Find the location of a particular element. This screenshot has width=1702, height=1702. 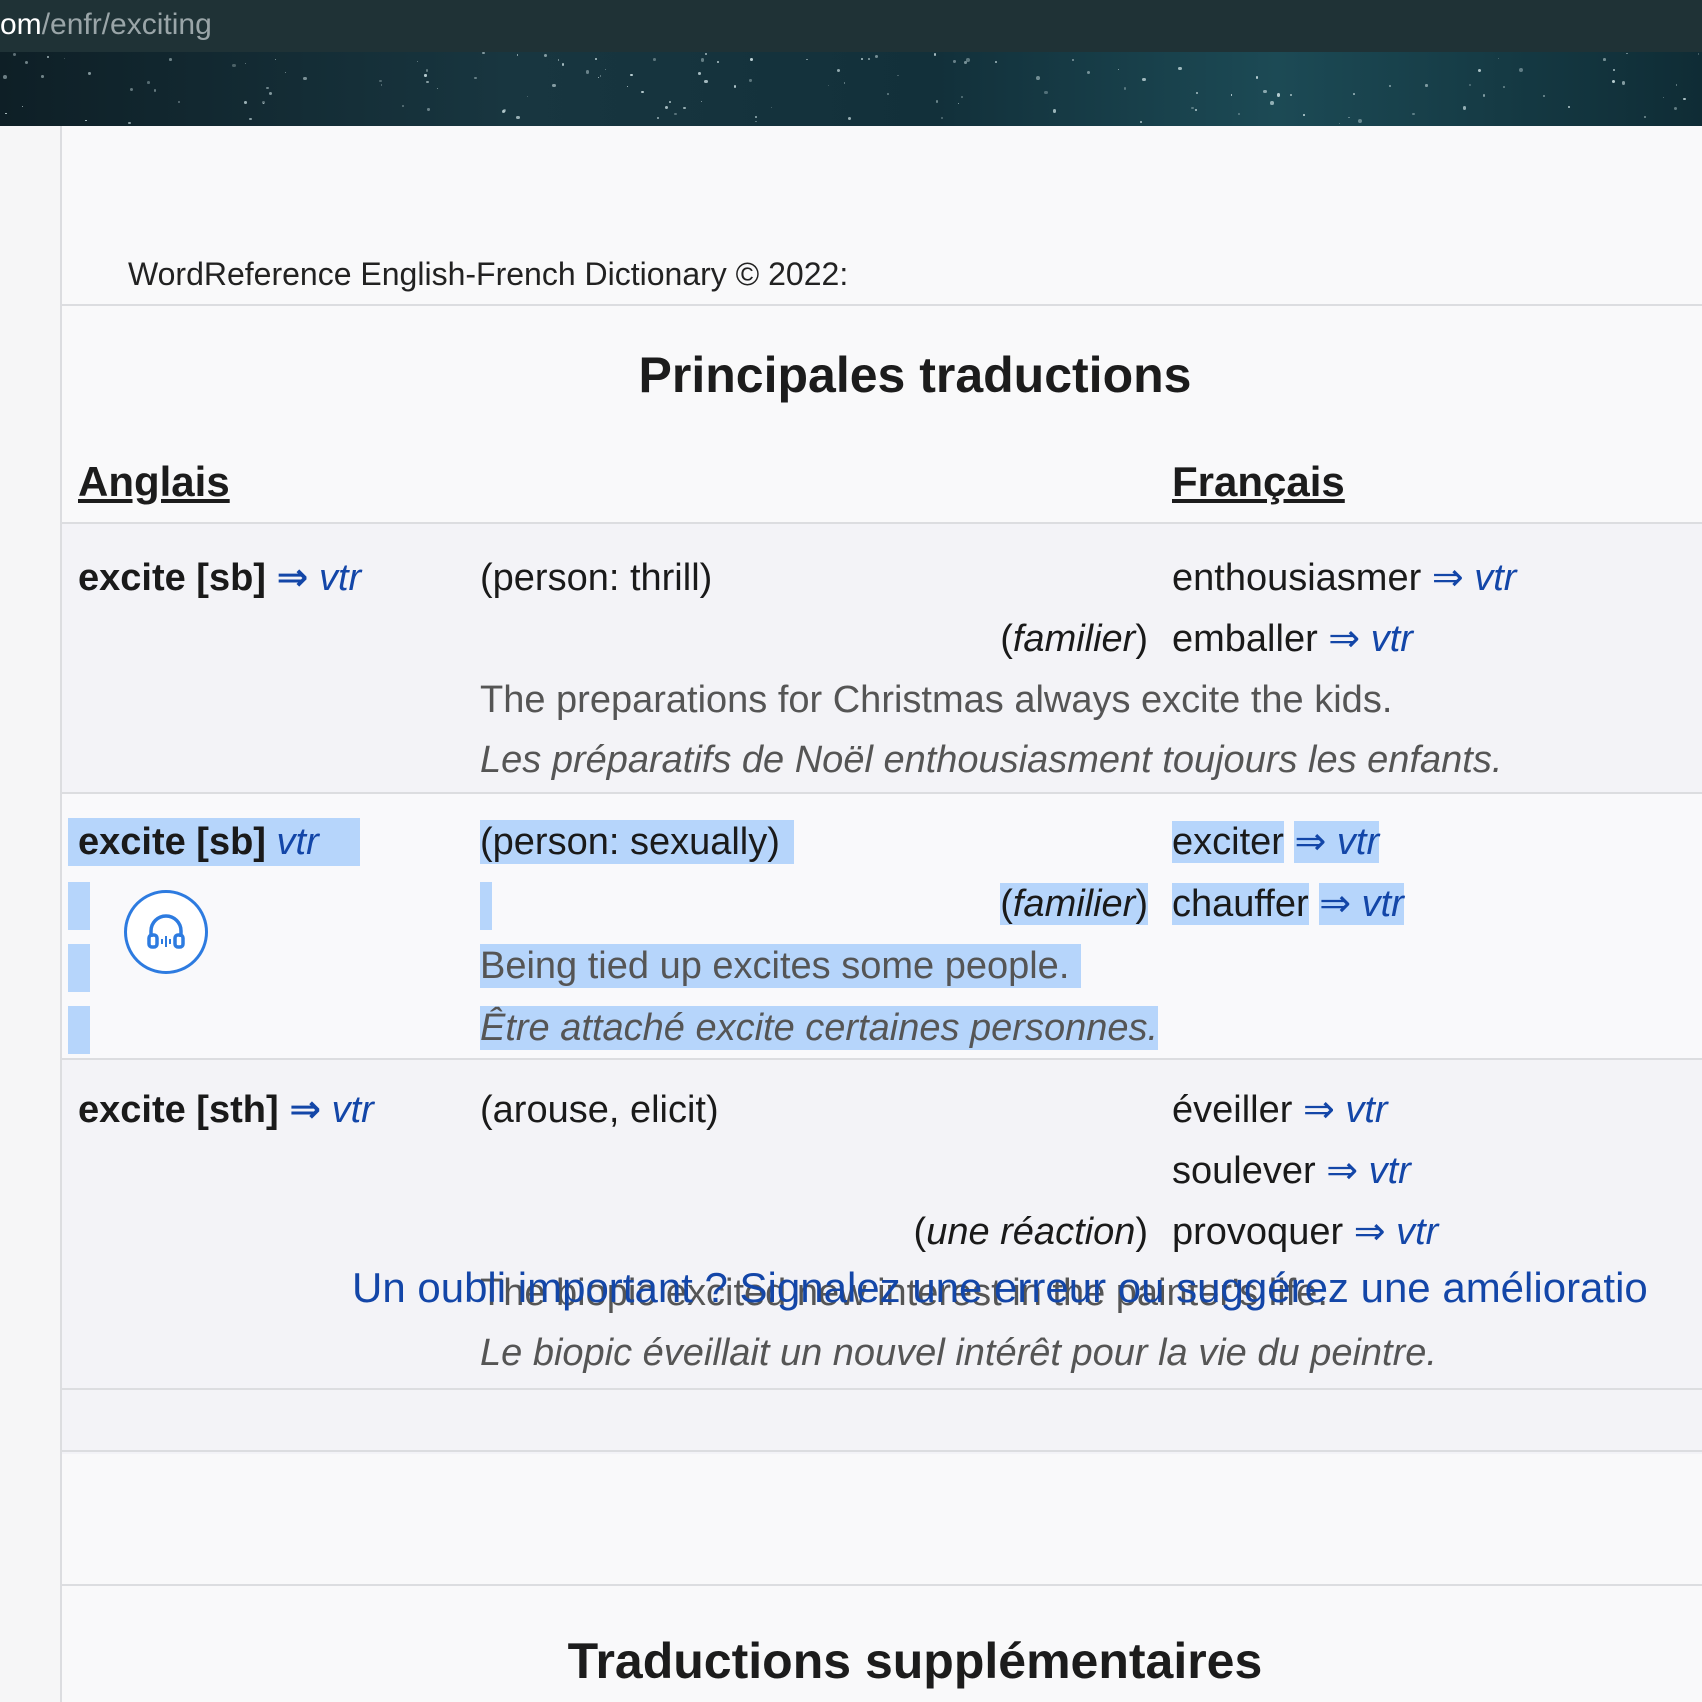

entry-1-translation-1: enthousiasmer ⇒ vtr is located at coordinates (1344, 578).